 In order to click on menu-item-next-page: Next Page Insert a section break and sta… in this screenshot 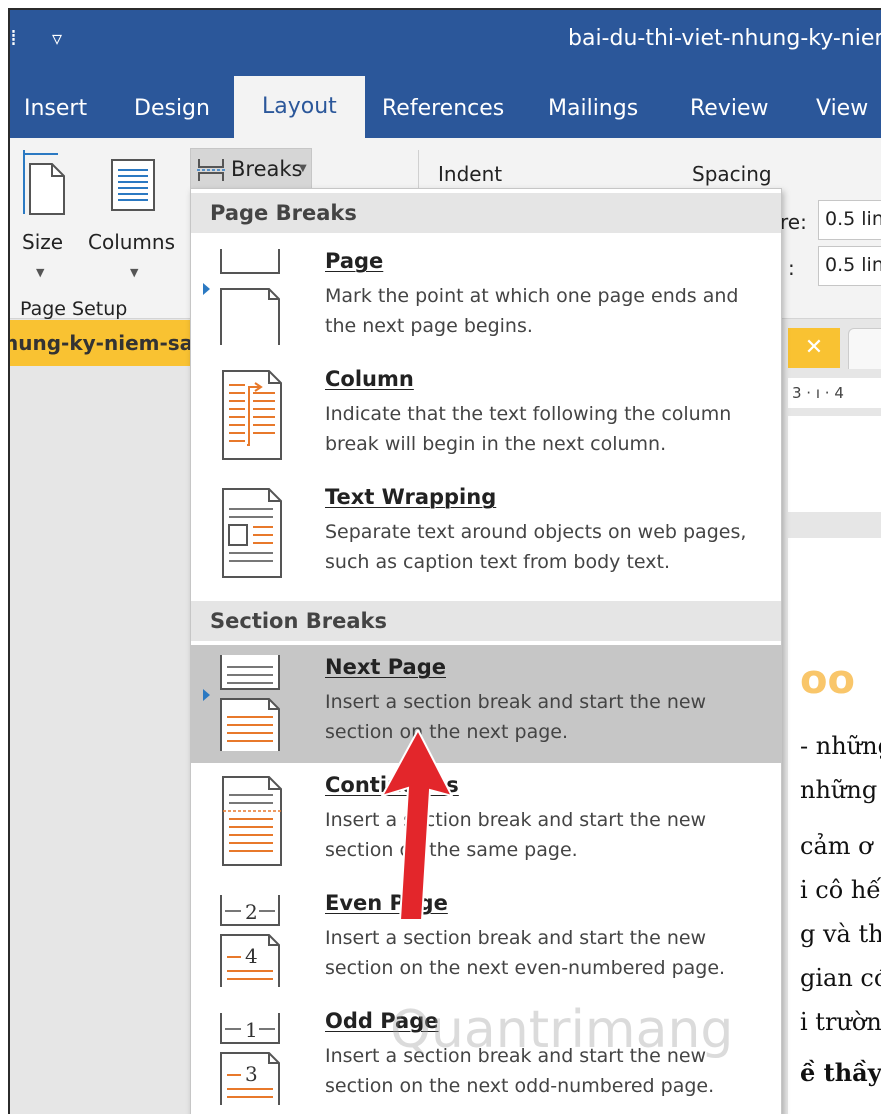, I will do `click(486, 704)`.